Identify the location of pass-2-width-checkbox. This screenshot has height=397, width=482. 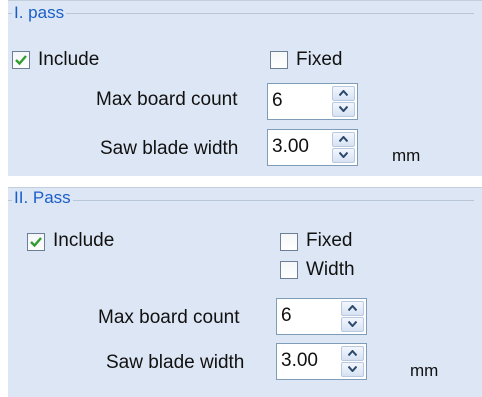
(289, 270).